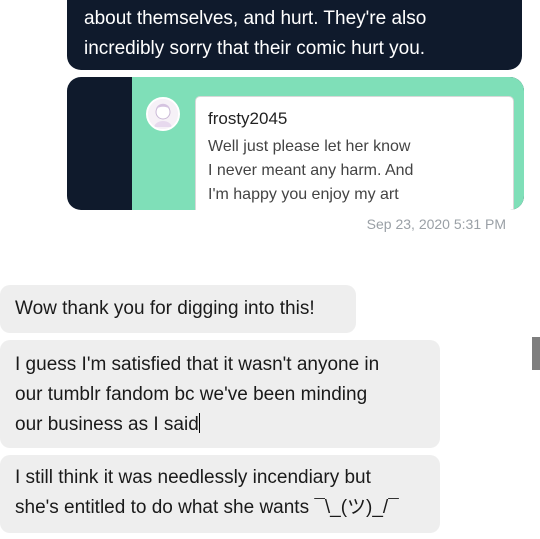 Image resolution: width=540 pixels, height=539 pixels. I want to click on embedded-post-username: frosty2045, so click(247, 119).